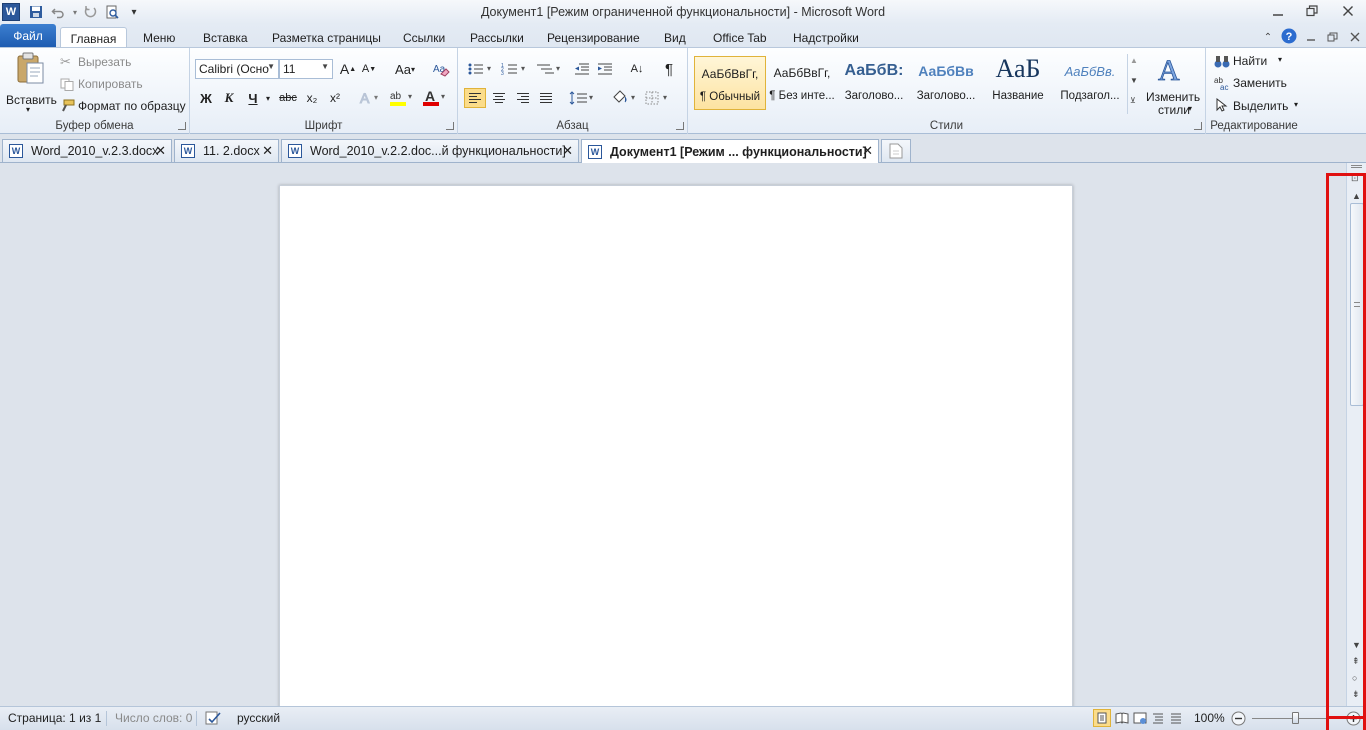 This screenshot has height=730, width=1366. I want to click on decrease-indent-button, so click(582, 69).